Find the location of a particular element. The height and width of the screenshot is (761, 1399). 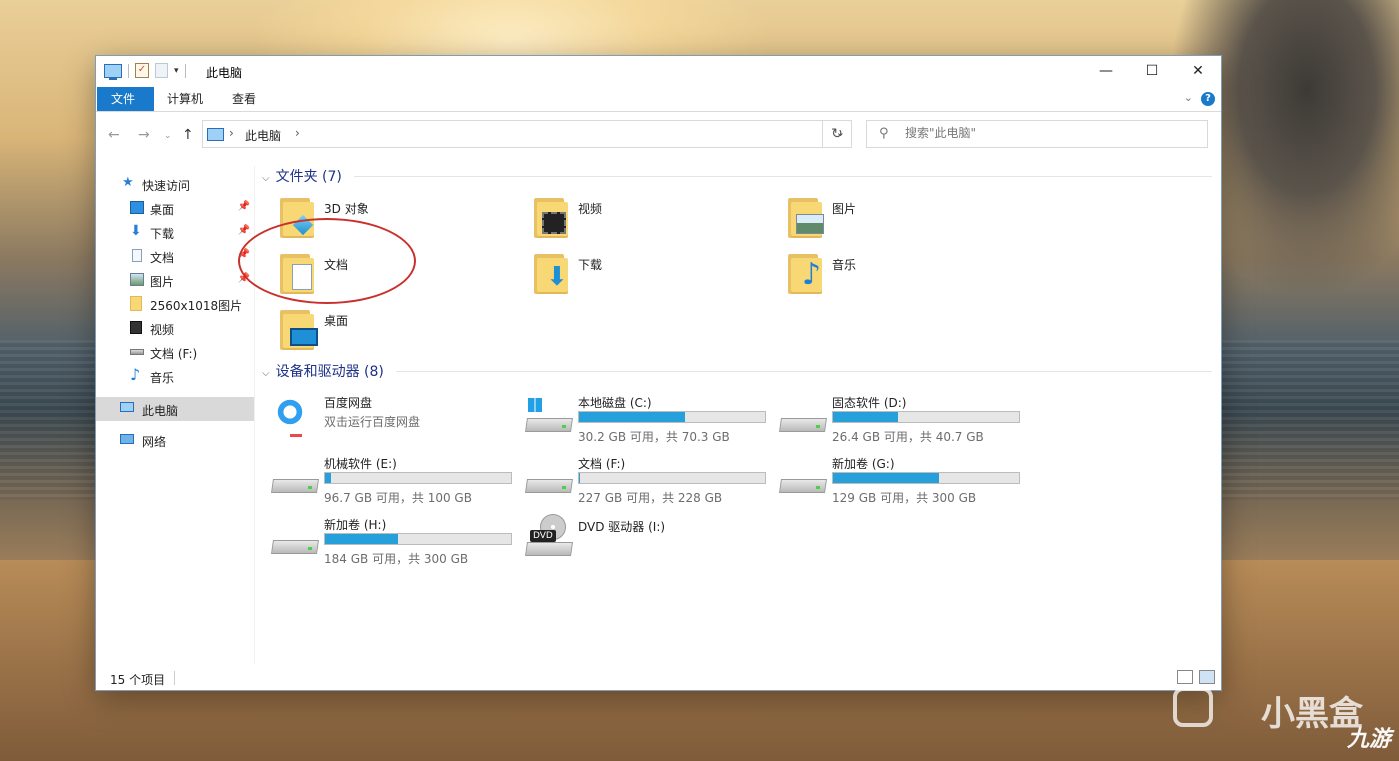

large-icons-view-icon is located at coordinates (1207, 677).